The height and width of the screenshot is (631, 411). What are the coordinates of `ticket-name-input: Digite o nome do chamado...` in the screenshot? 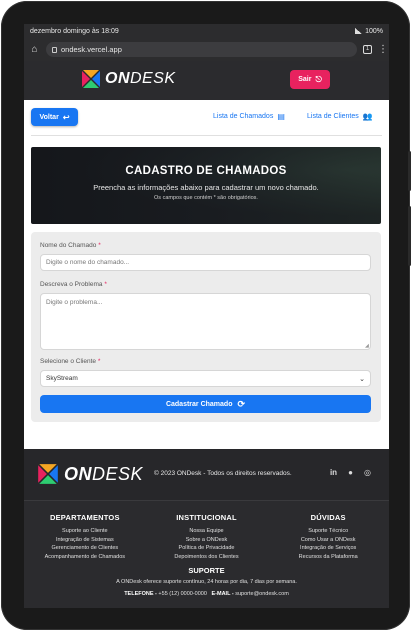 It's located at (205, 262).